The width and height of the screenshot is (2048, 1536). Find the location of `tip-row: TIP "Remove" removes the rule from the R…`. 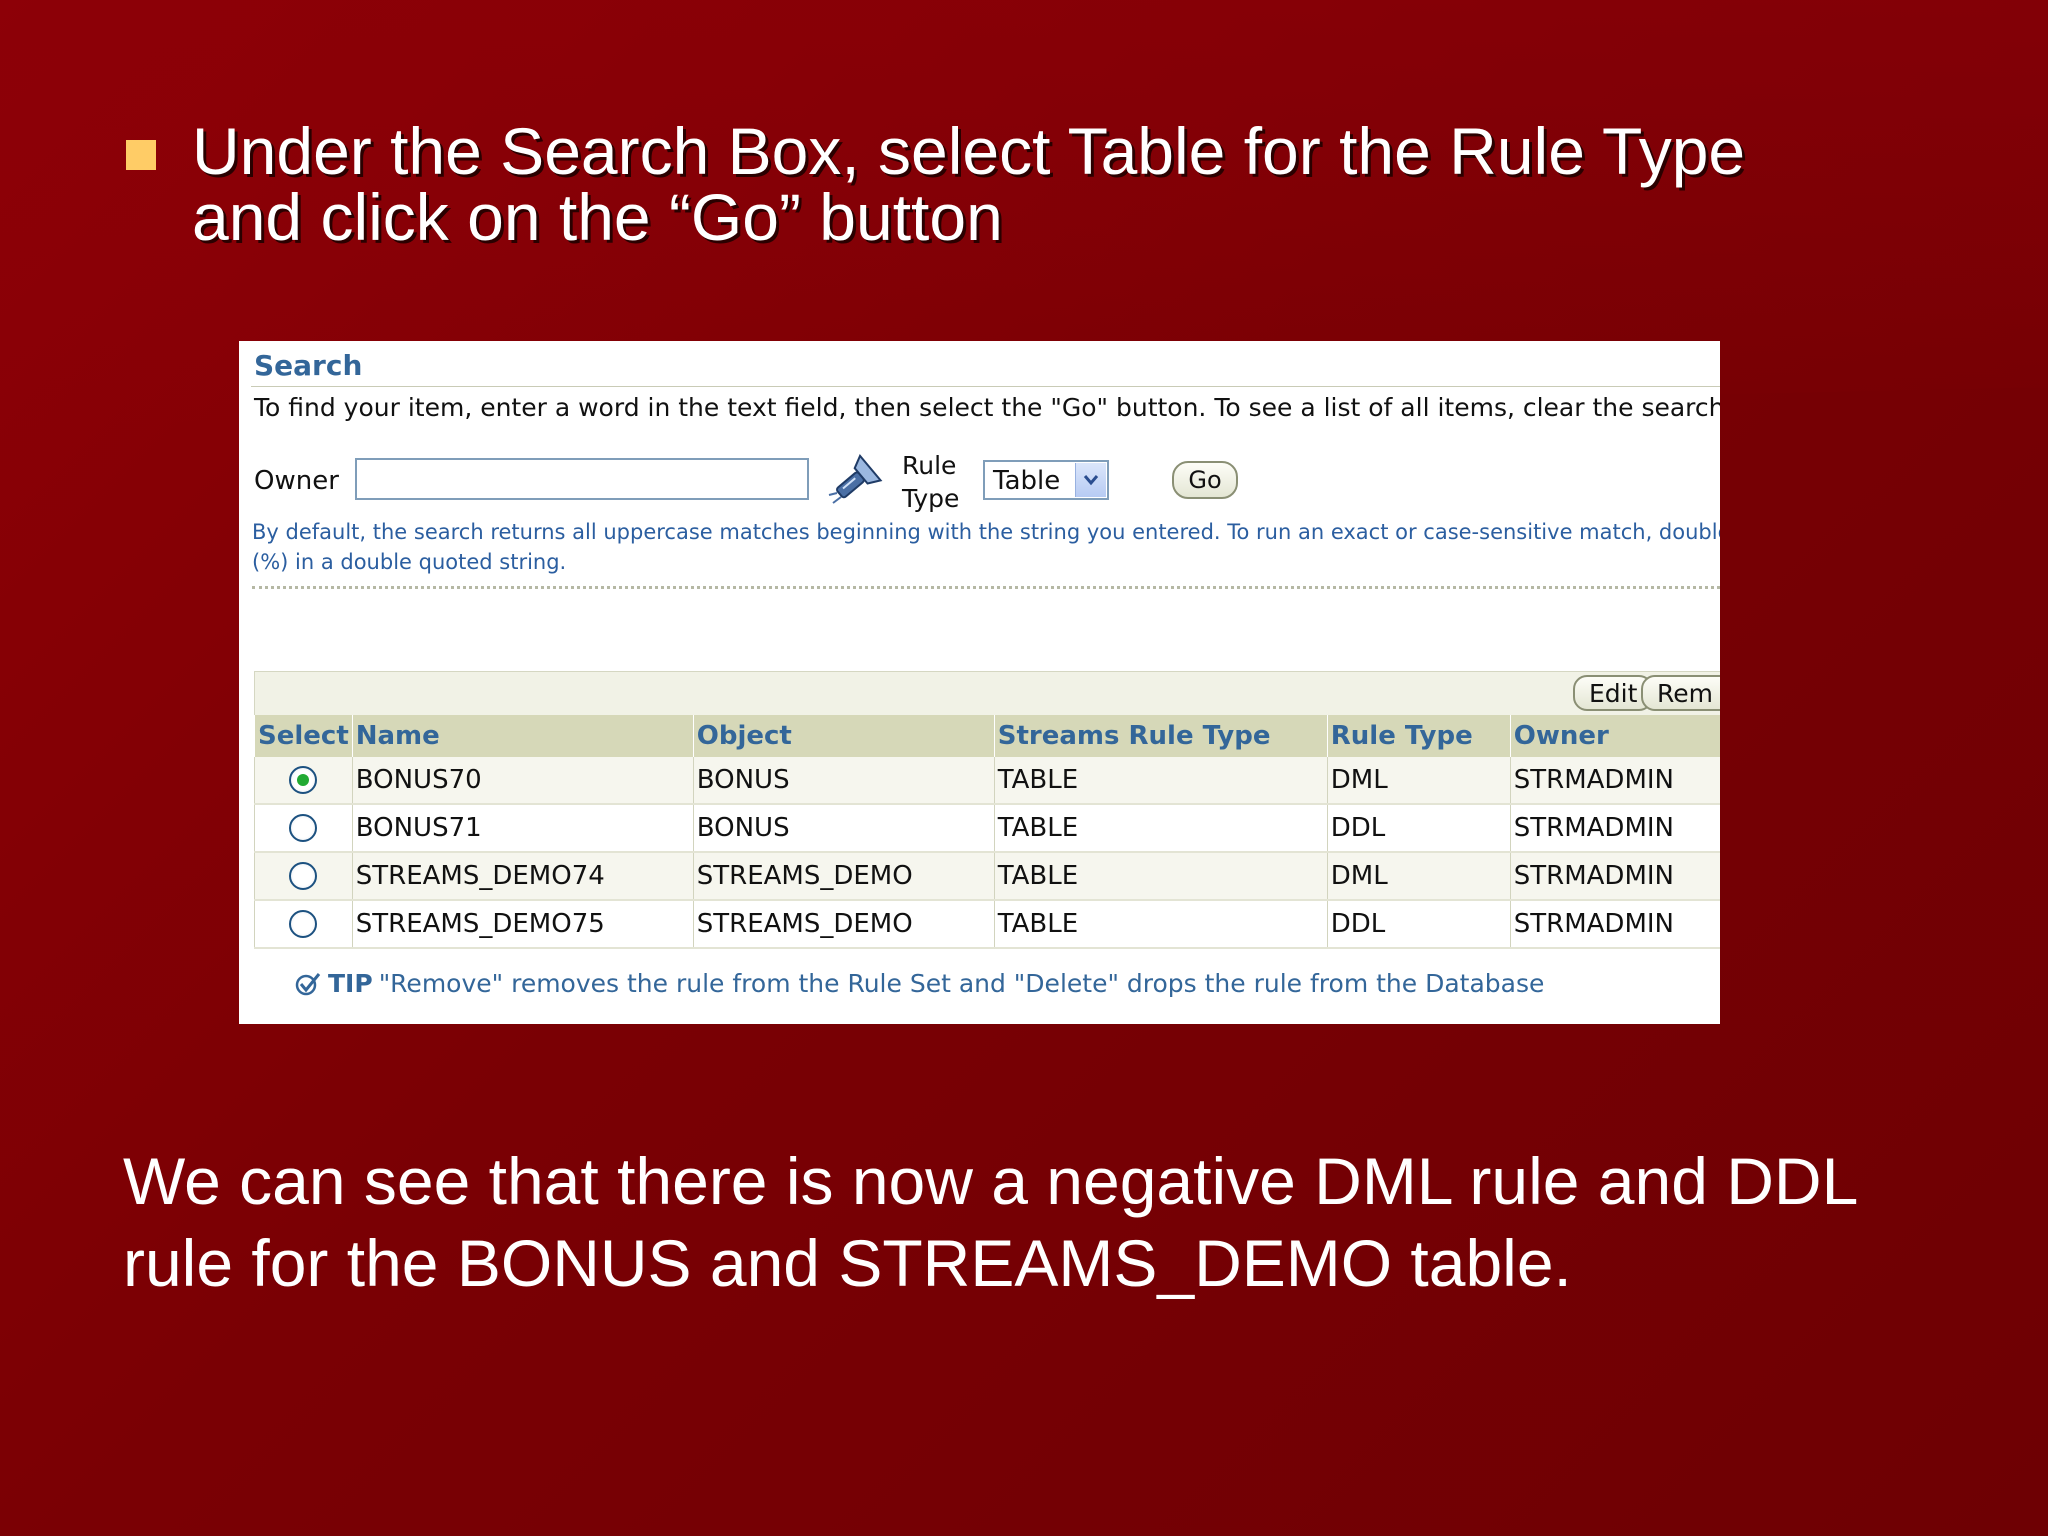

tip-row: TIP "Remove" removes the rule from the R… is located at coordinates (919, 983).